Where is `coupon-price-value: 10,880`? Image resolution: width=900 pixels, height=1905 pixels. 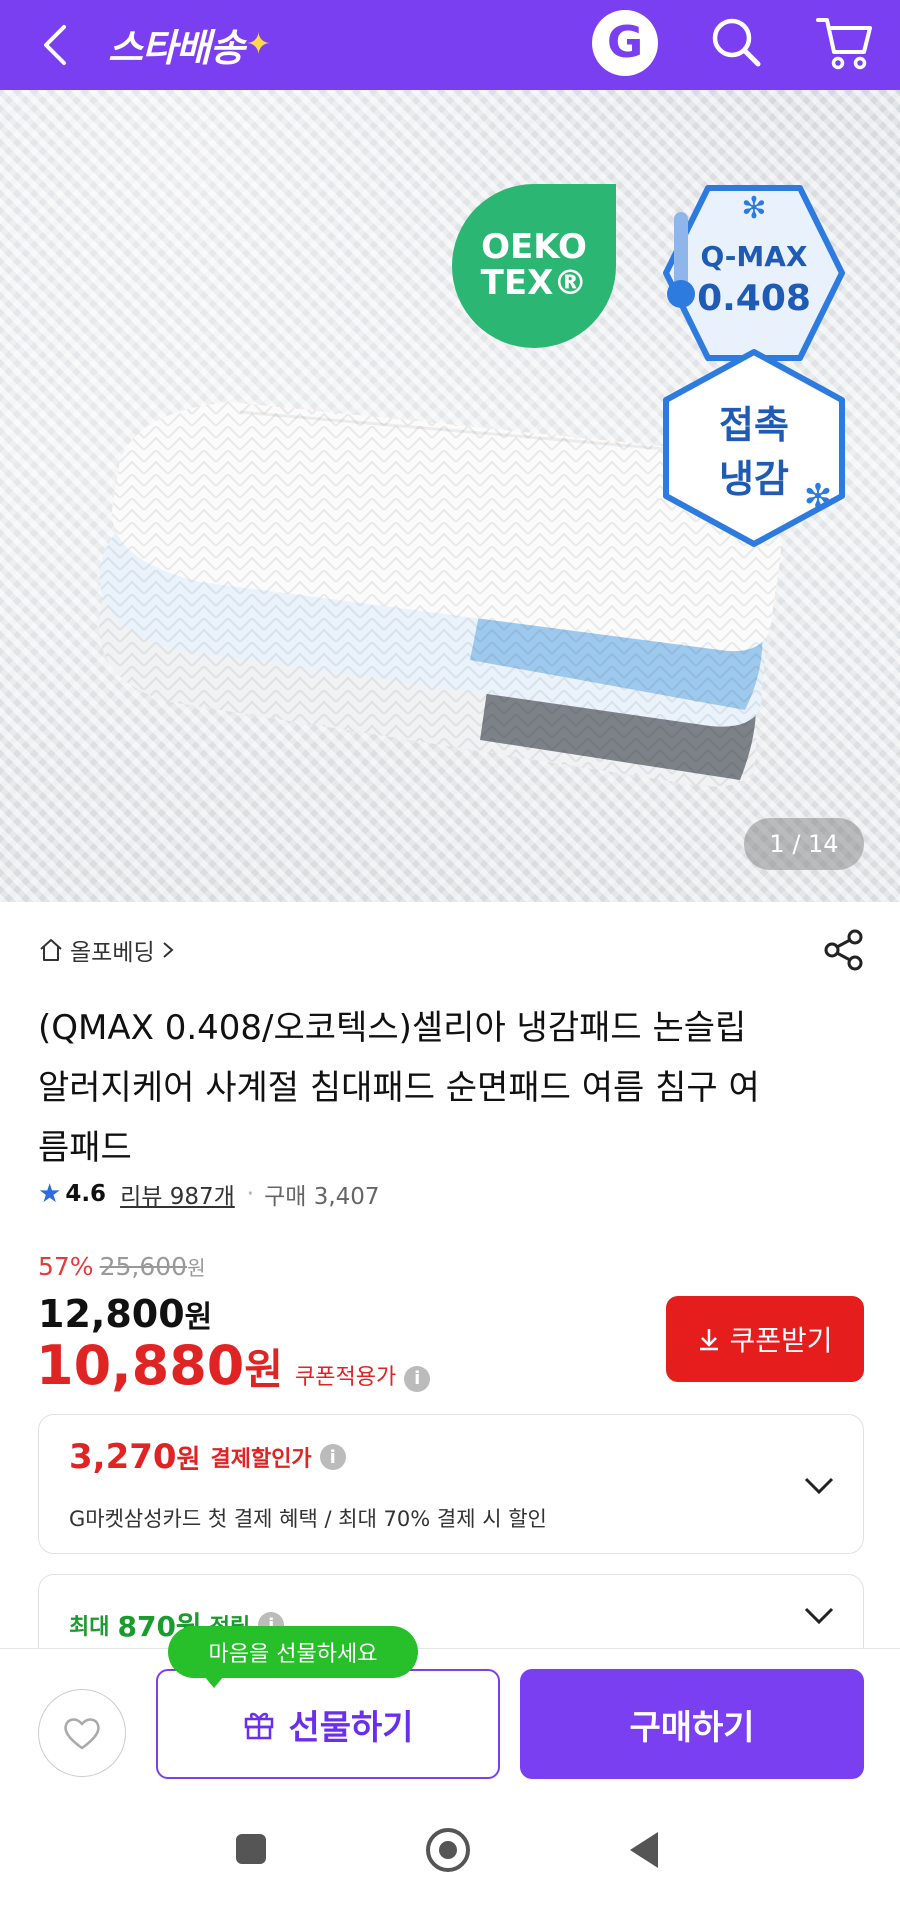 coupon-price-value: 10,880 is located at coordinates (140, 1365).